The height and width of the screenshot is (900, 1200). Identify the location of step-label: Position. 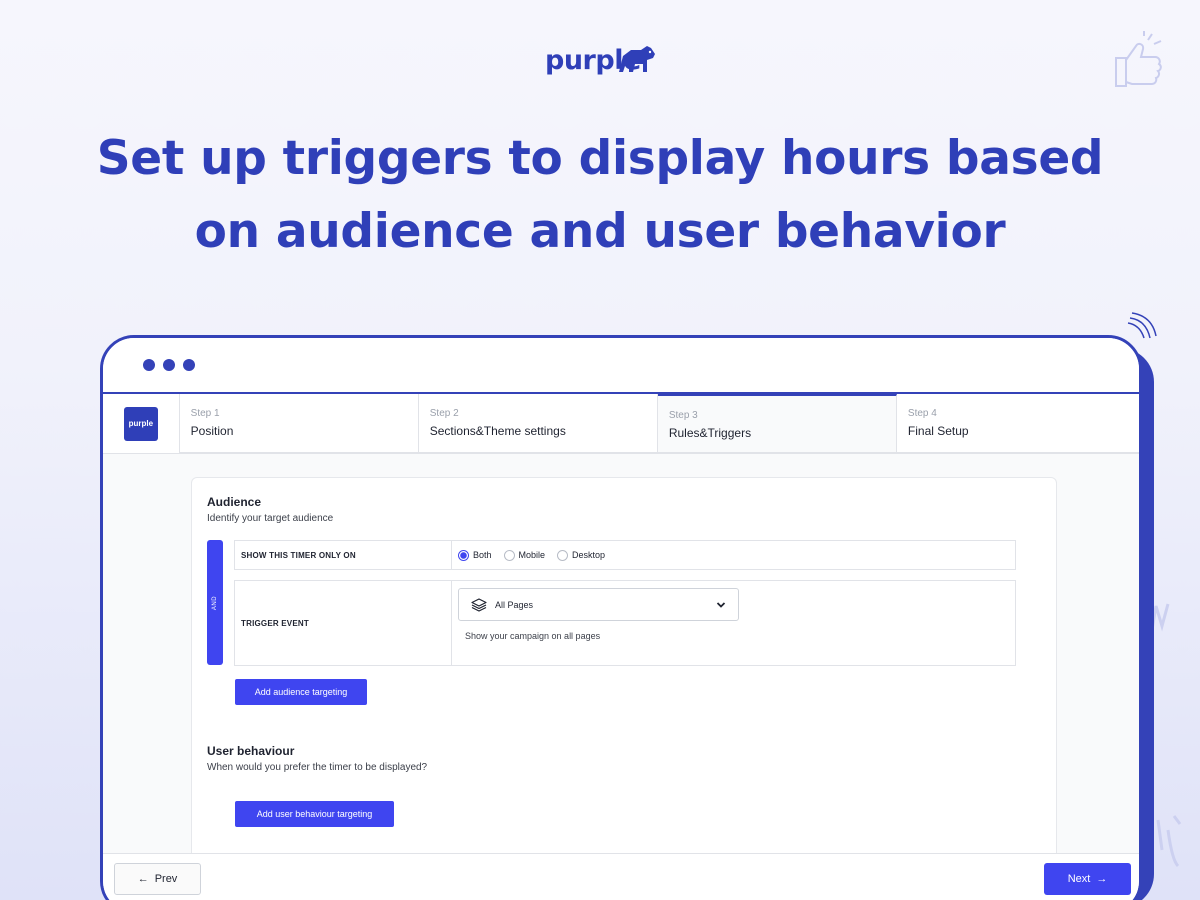
(212, 431).